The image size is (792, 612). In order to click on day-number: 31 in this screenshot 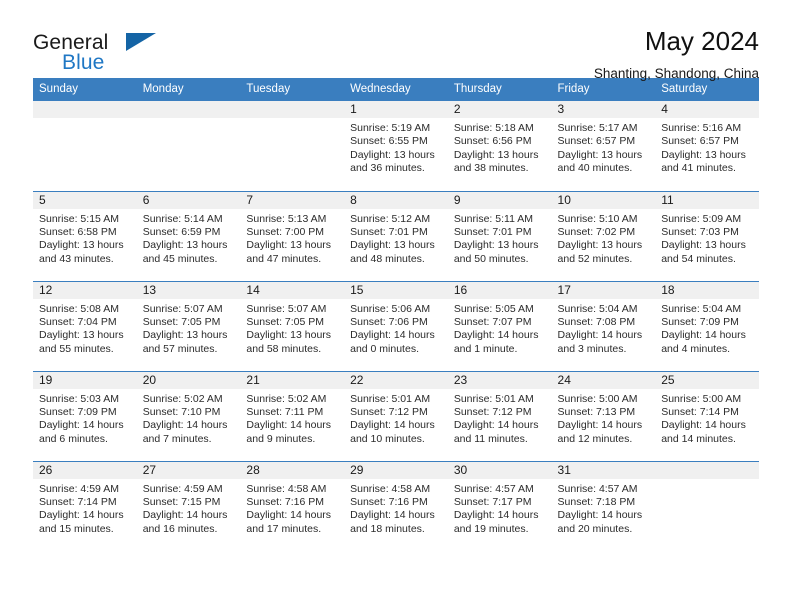, I will do `click(603, 470)`.